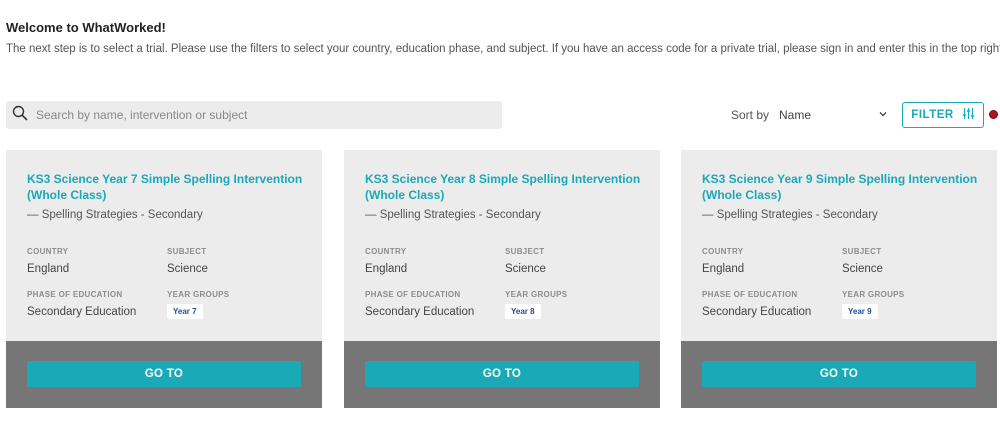  I want to click on filter-button-label: FILTER, so click(932, 115).